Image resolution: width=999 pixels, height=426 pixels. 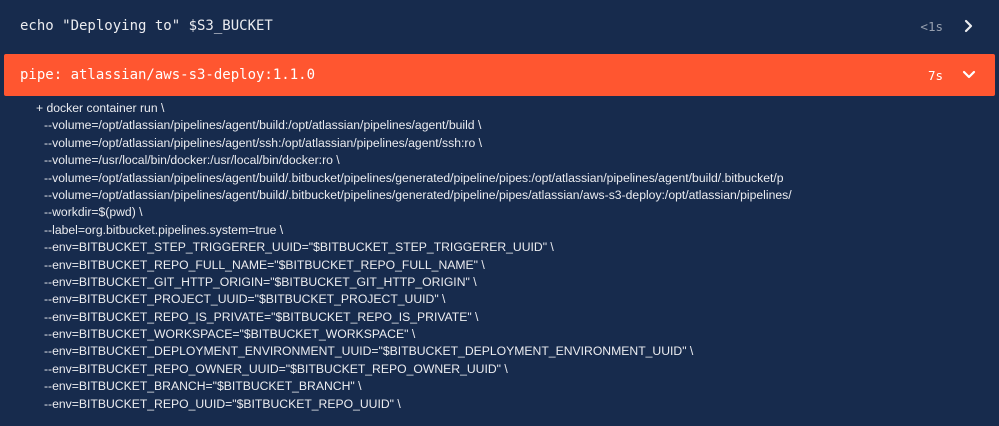 I want to click on step-pipe-aws-s3-deploy: pipe: atlassian/aws-s3-deploy:1.1.0 7s, so click(x=499, y=75).